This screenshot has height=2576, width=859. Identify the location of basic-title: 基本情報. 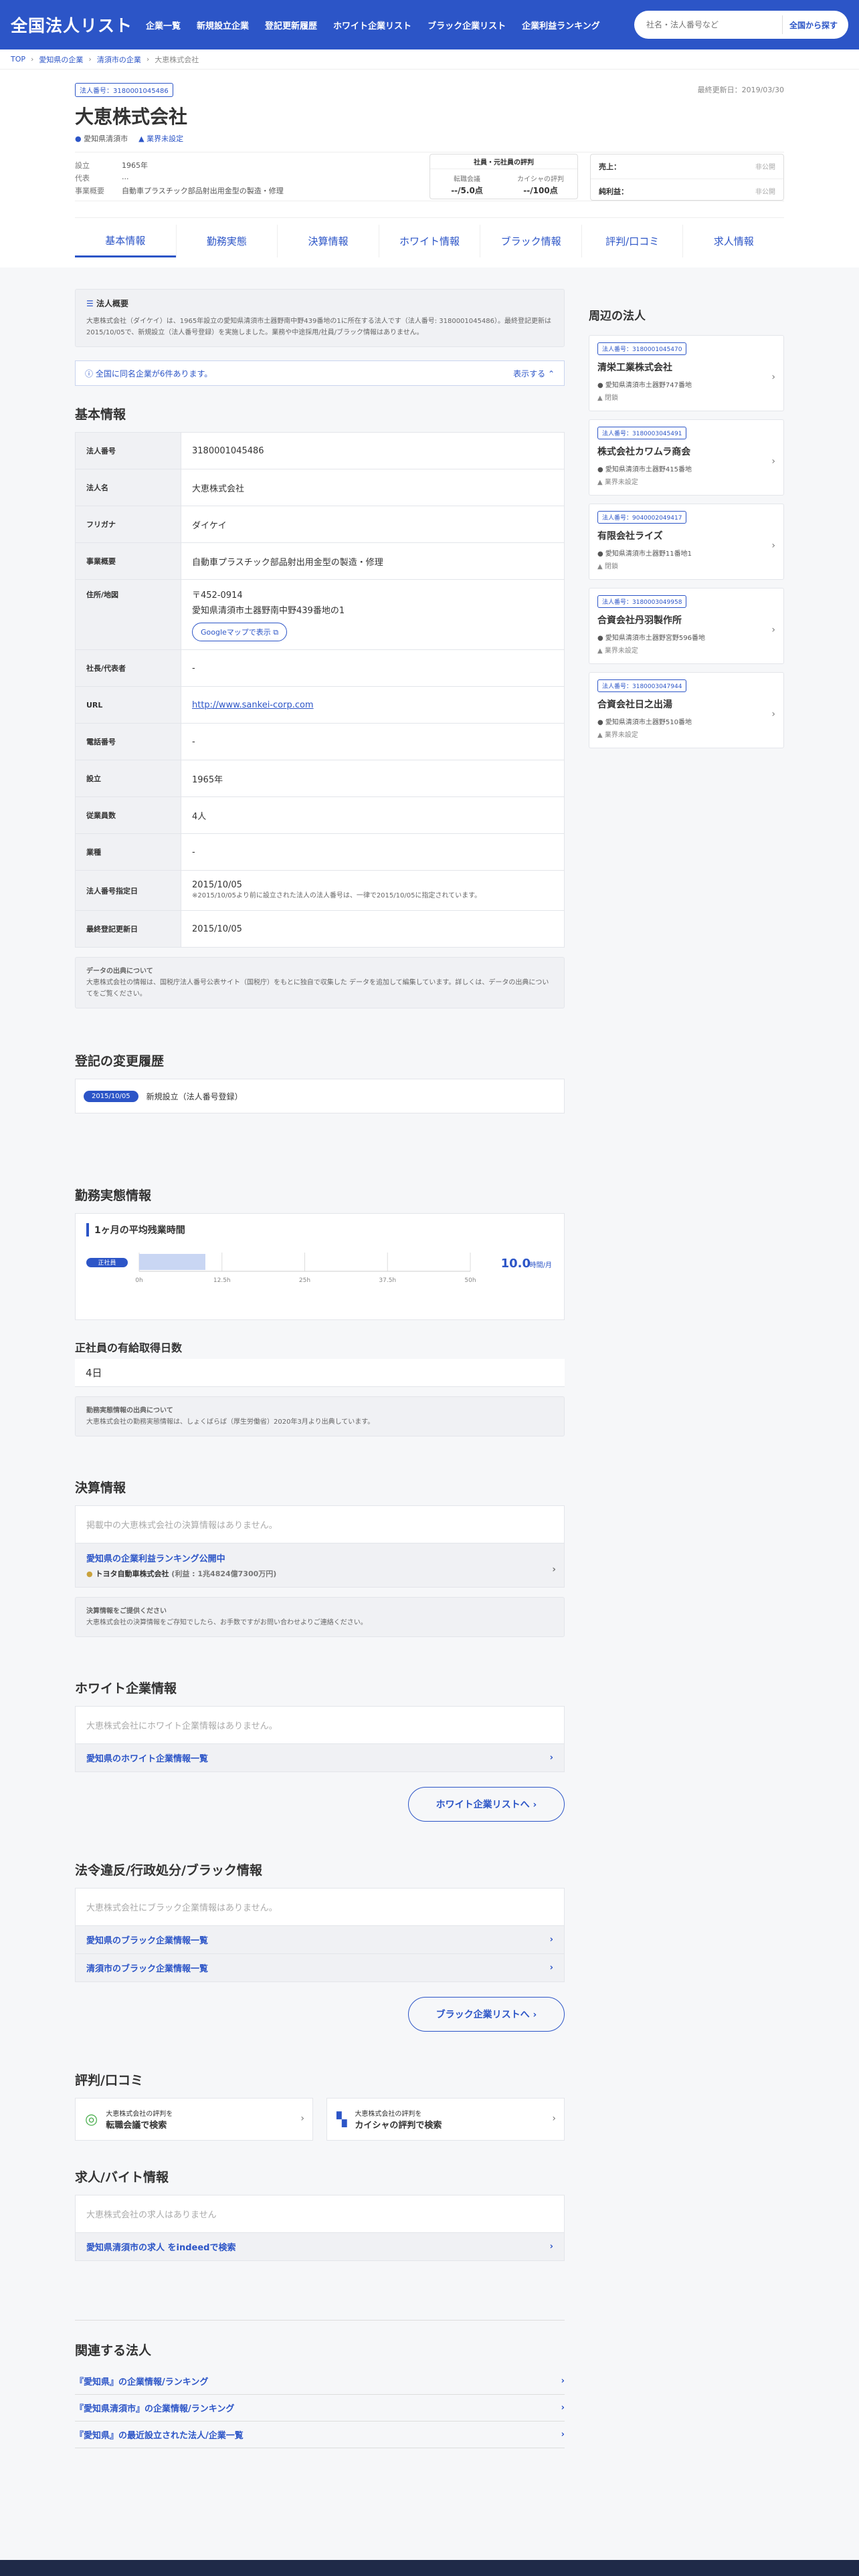
(101, 414).